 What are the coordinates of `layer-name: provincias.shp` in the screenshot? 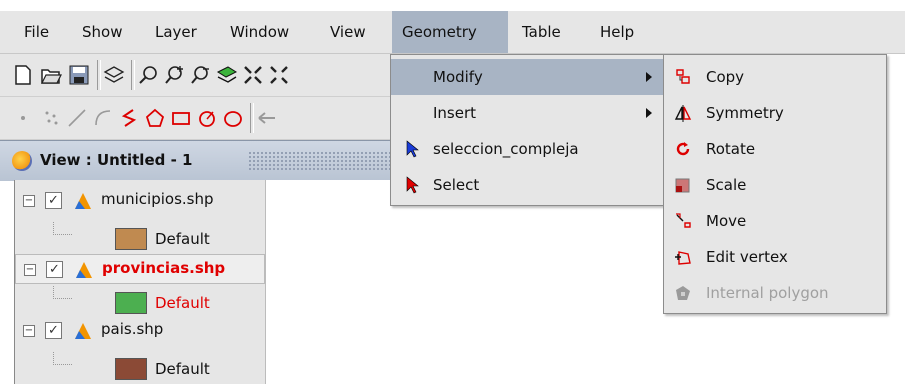 It's located at (164, 268).